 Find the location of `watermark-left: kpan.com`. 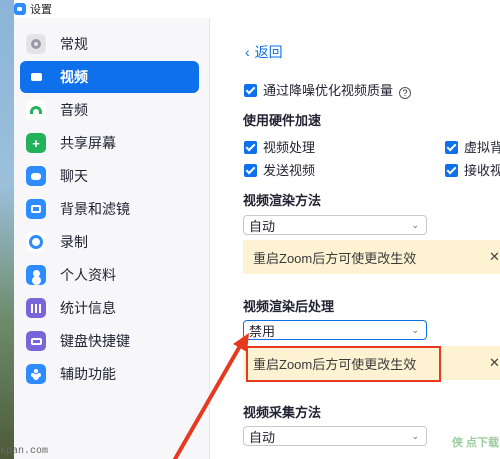

watermark-left: kpan.com is located at coordinates (24, 451).